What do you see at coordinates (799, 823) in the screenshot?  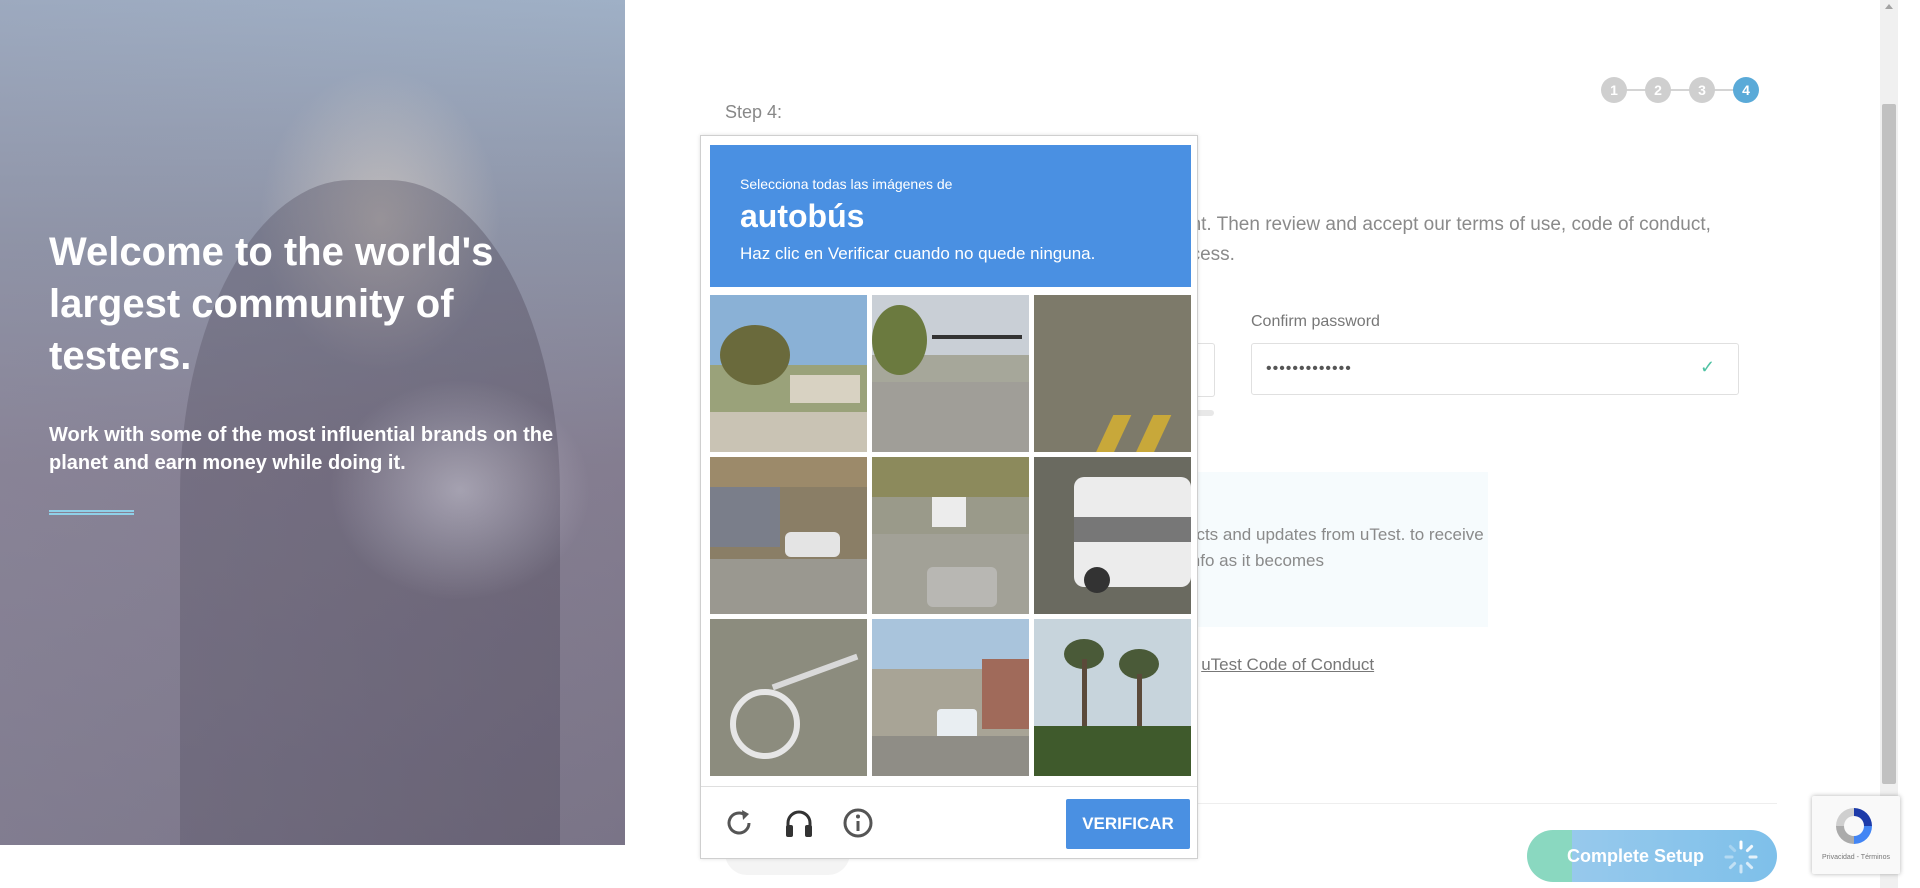 I see `audio-icon` at bounding box center [799, 823].